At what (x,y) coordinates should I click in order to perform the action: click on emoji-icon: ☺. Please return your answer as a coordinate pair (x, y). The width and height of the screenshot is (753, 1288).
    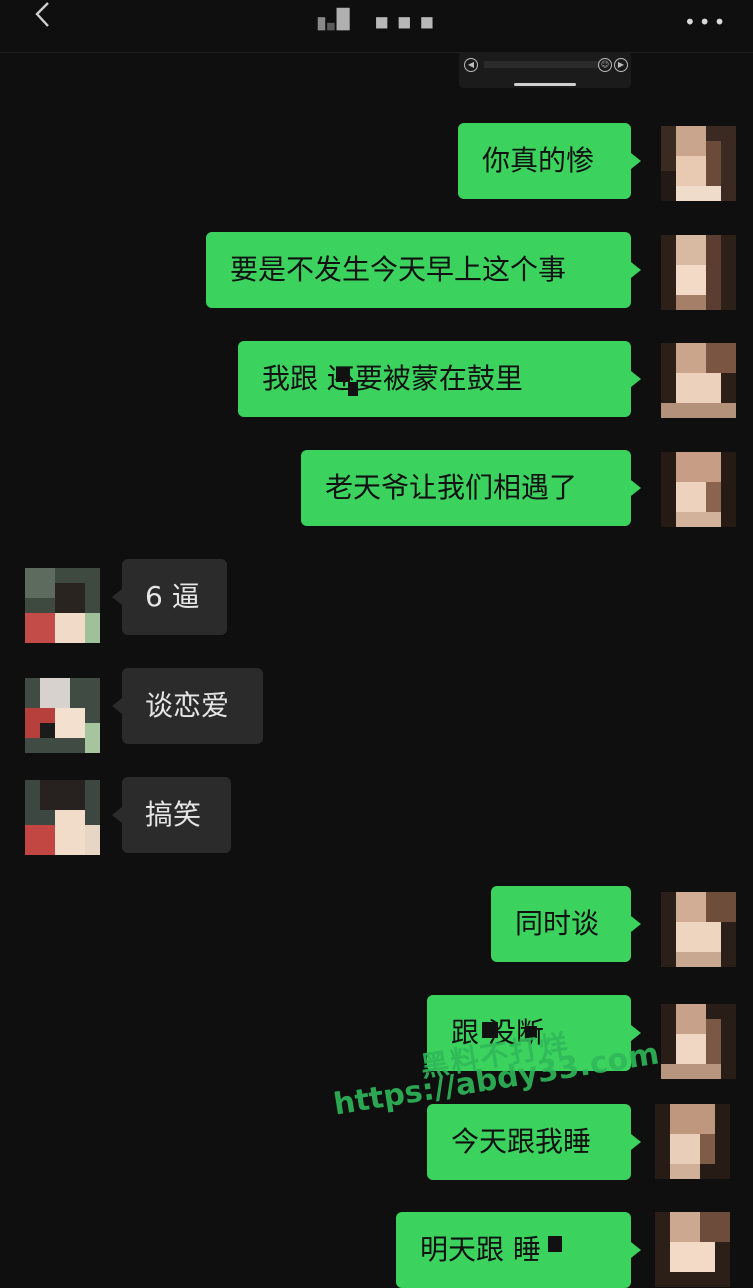
    Looking at the image, I should click on (605, 65).